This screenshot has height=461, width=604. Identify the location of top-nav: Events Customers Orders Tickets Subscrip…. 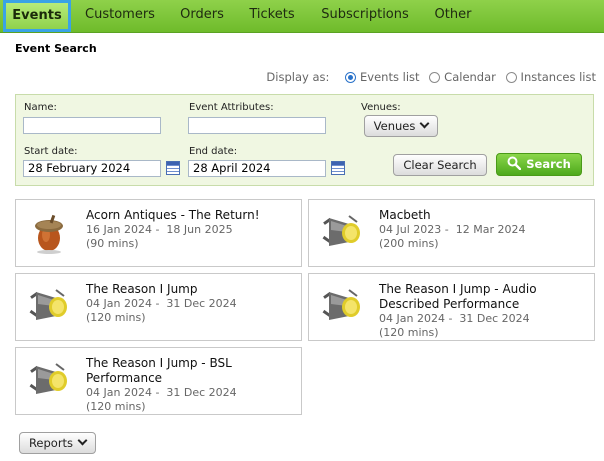
(302, 16).